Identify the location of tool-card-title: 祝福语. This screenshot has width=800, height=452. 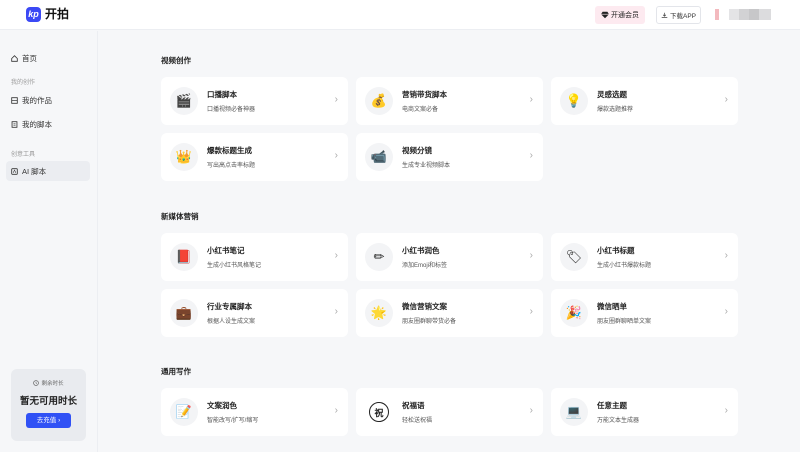
(413, 405).